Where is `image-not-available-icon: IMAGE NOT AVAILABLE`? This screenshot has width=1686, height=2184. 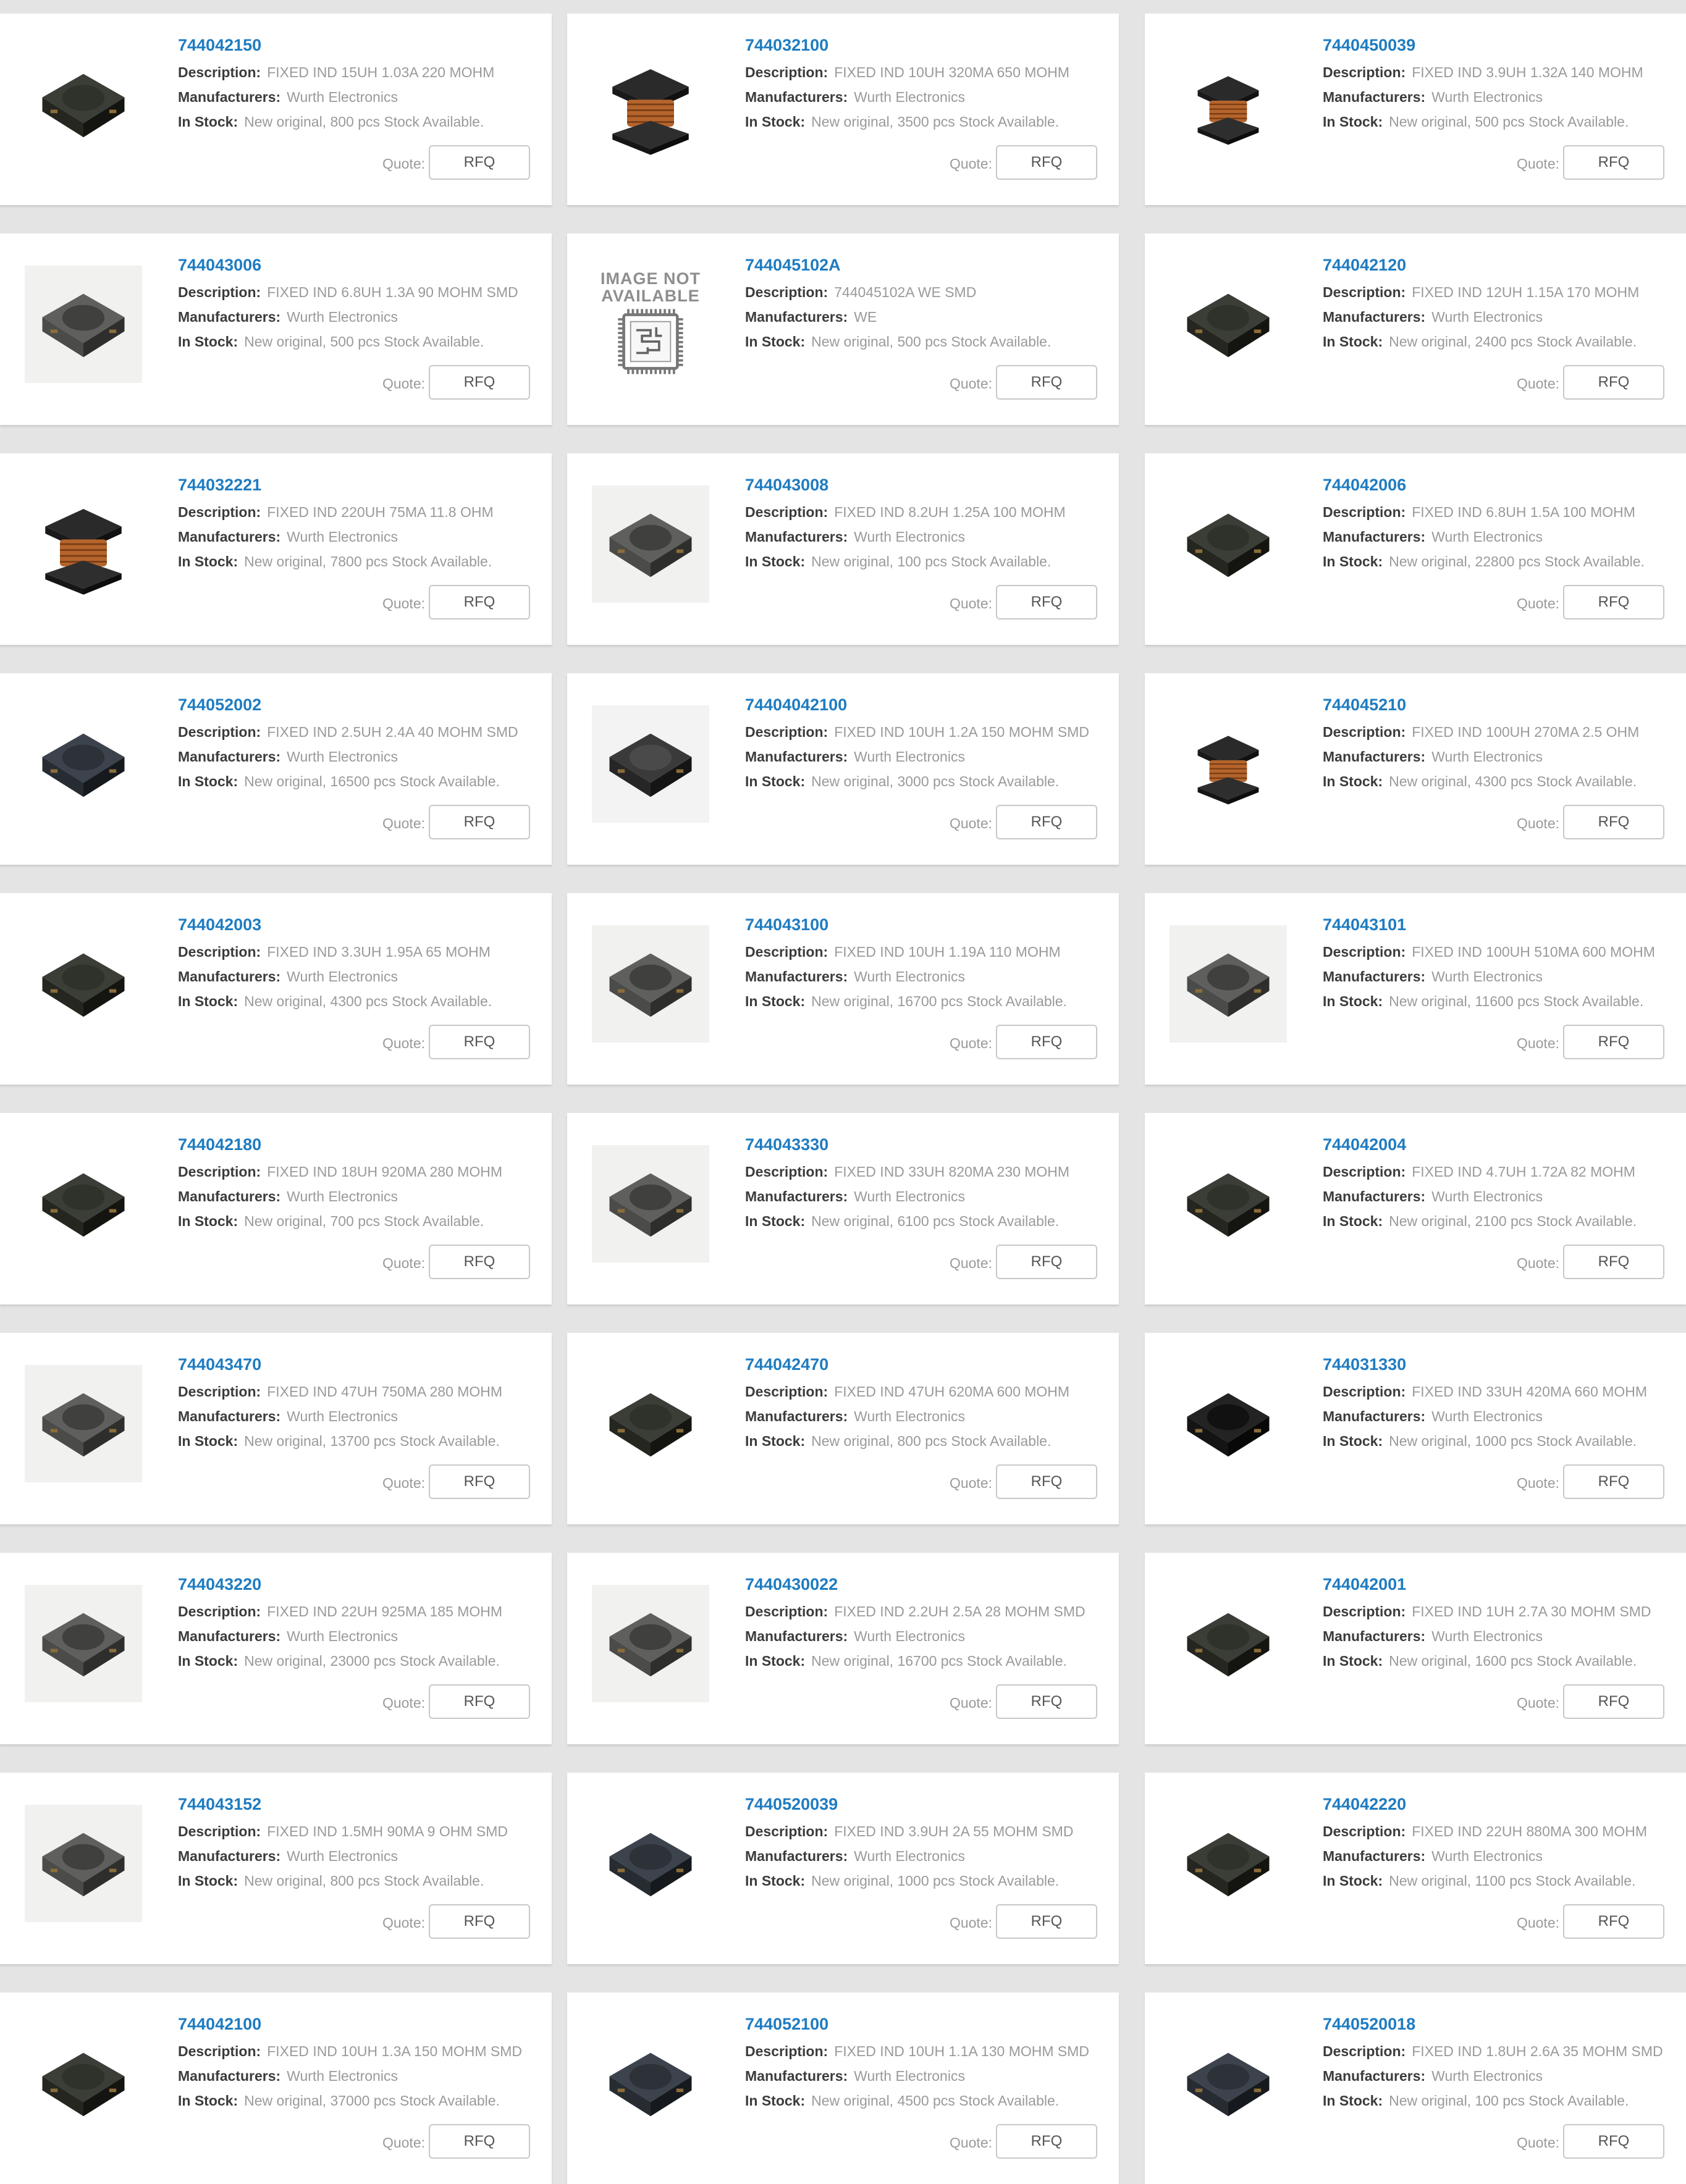 image-not-available-icon: IMAGE NOT AVAILABLE is located at coordinates (650, 325).